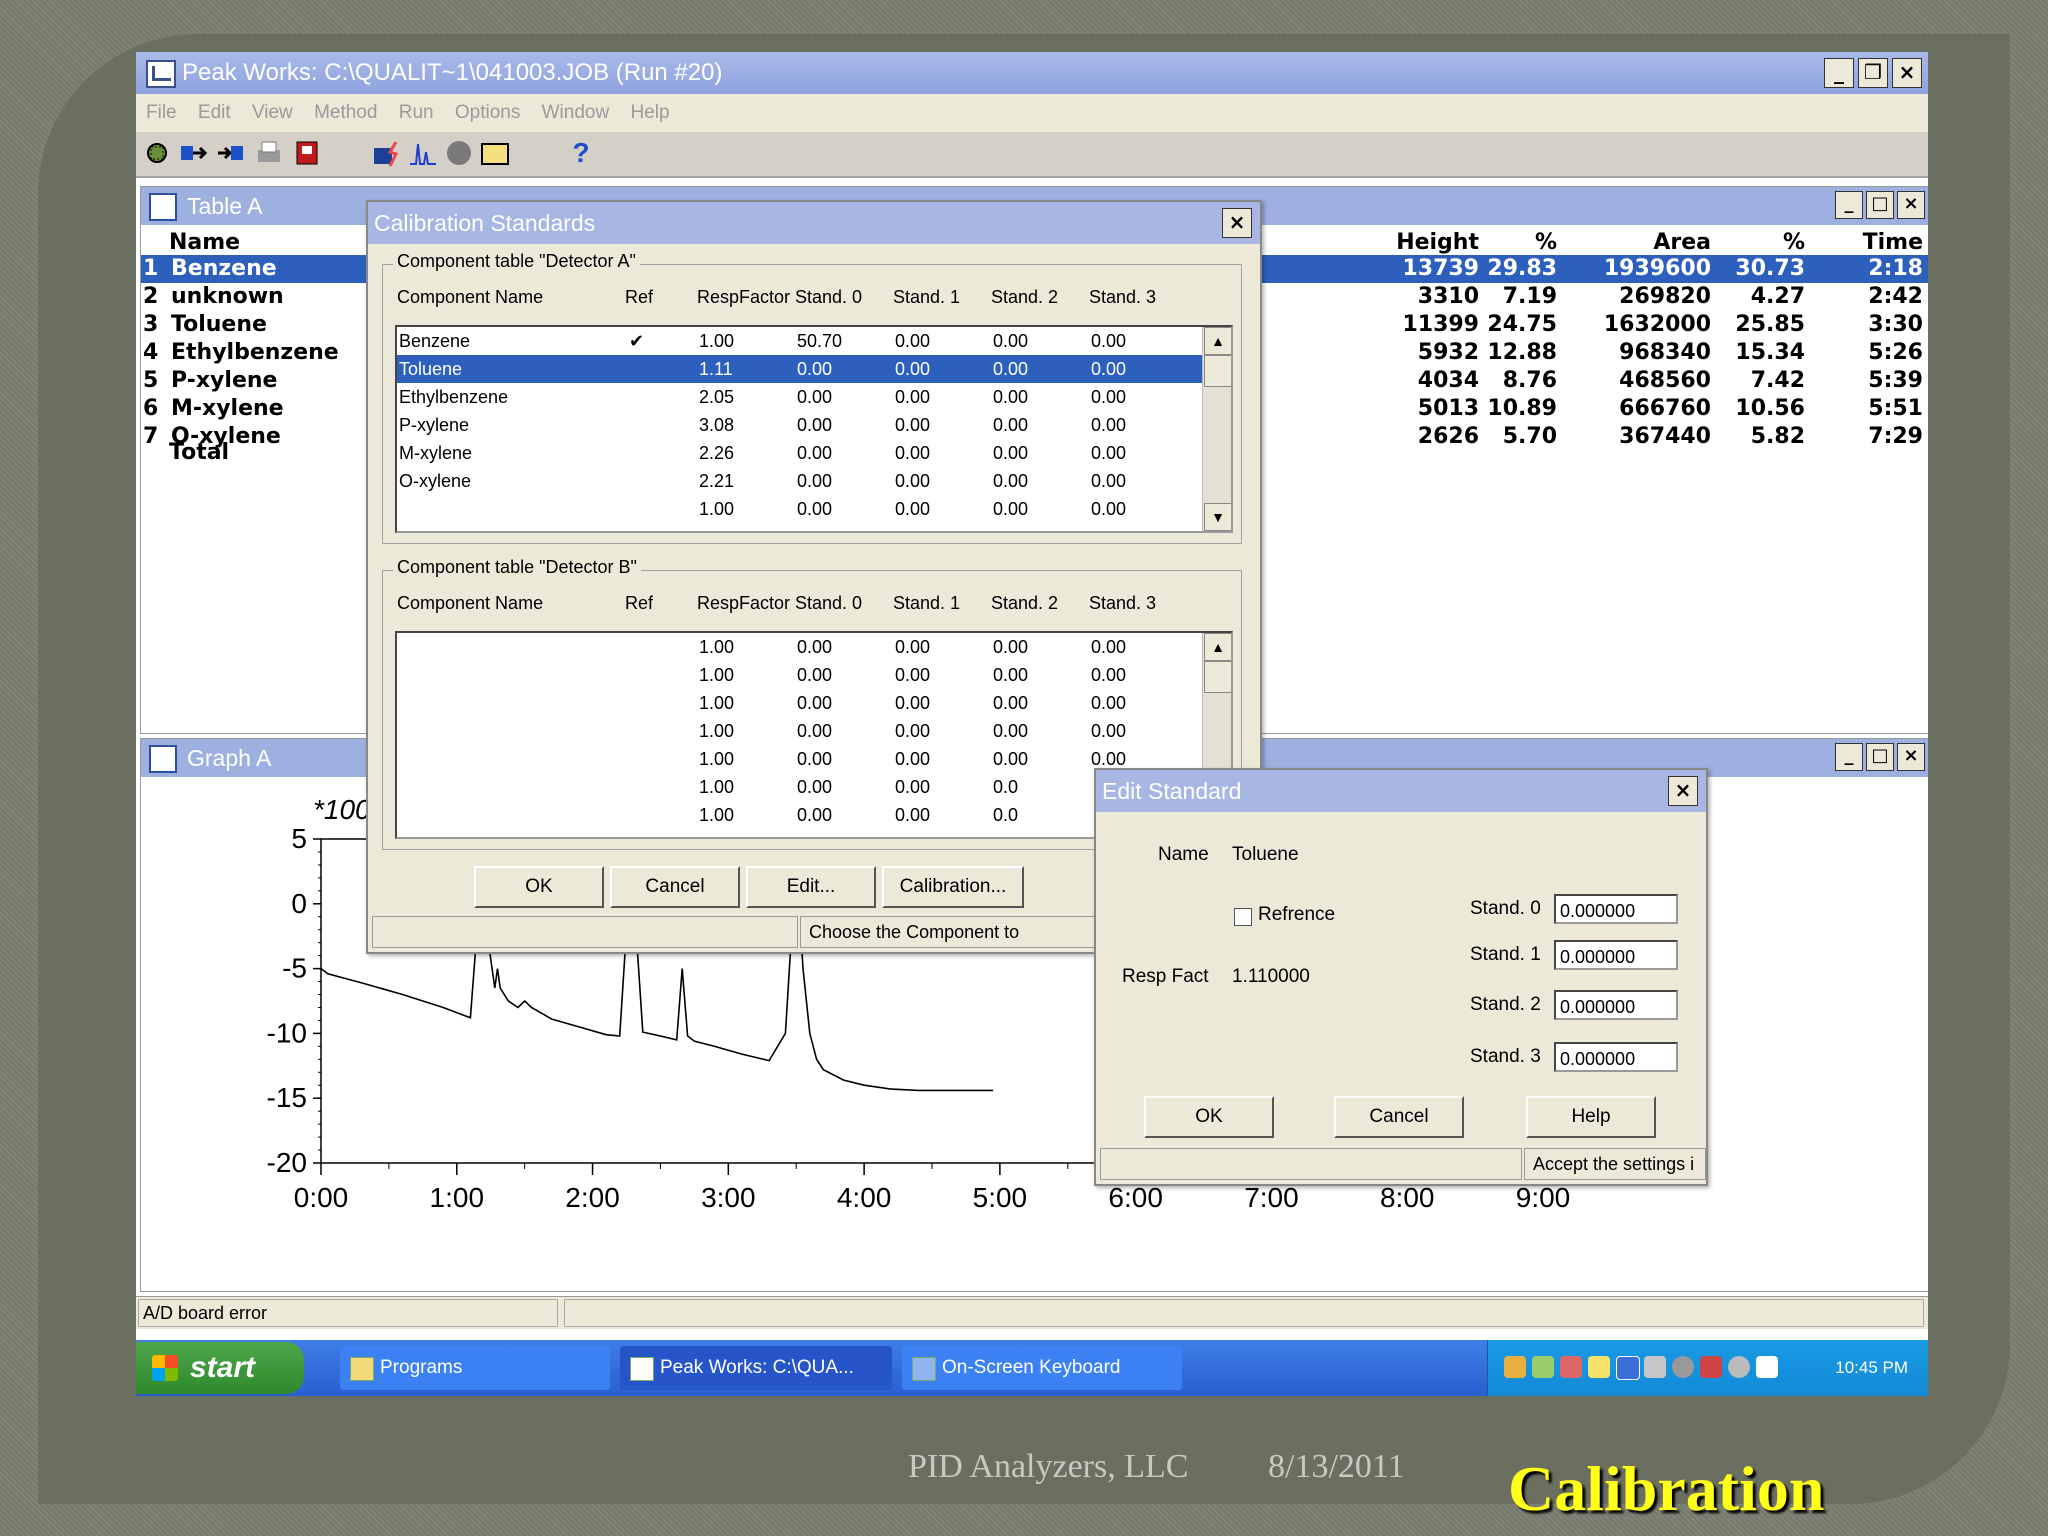 Image resolution: width=2048 pixels, height=1536 pixels. What do you see at coordinates (220, 1368) in the screenshot?
I see `start-button: start` at bounding box center [220, 1368].